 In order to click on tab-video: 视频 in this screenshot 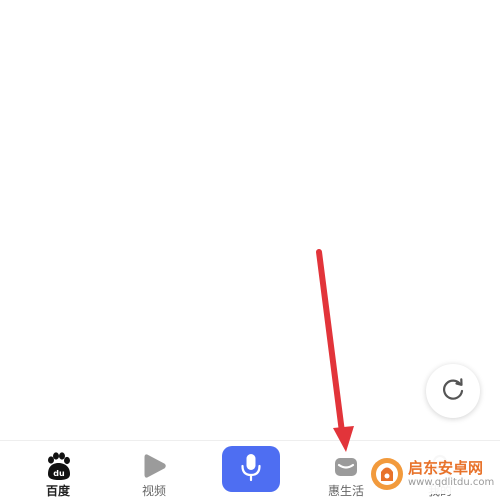, I will do `click(154, 470)`.